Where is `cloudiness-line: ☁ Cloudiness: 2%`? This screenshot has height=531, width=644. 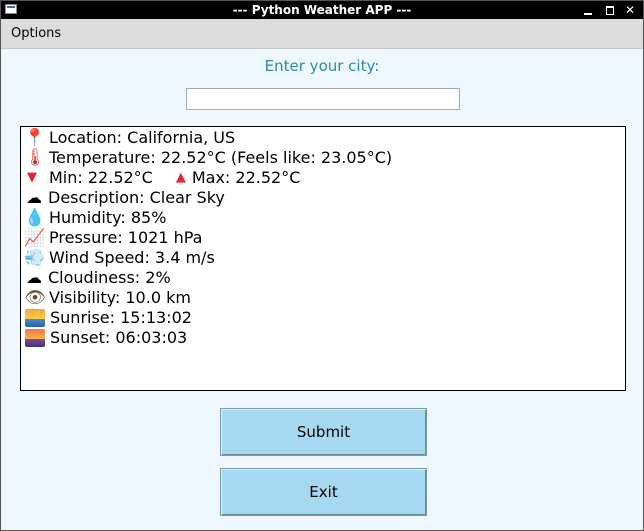
cloudiness-line: ☁ Cloudiness: 2% is located at coordinates (324, 278).